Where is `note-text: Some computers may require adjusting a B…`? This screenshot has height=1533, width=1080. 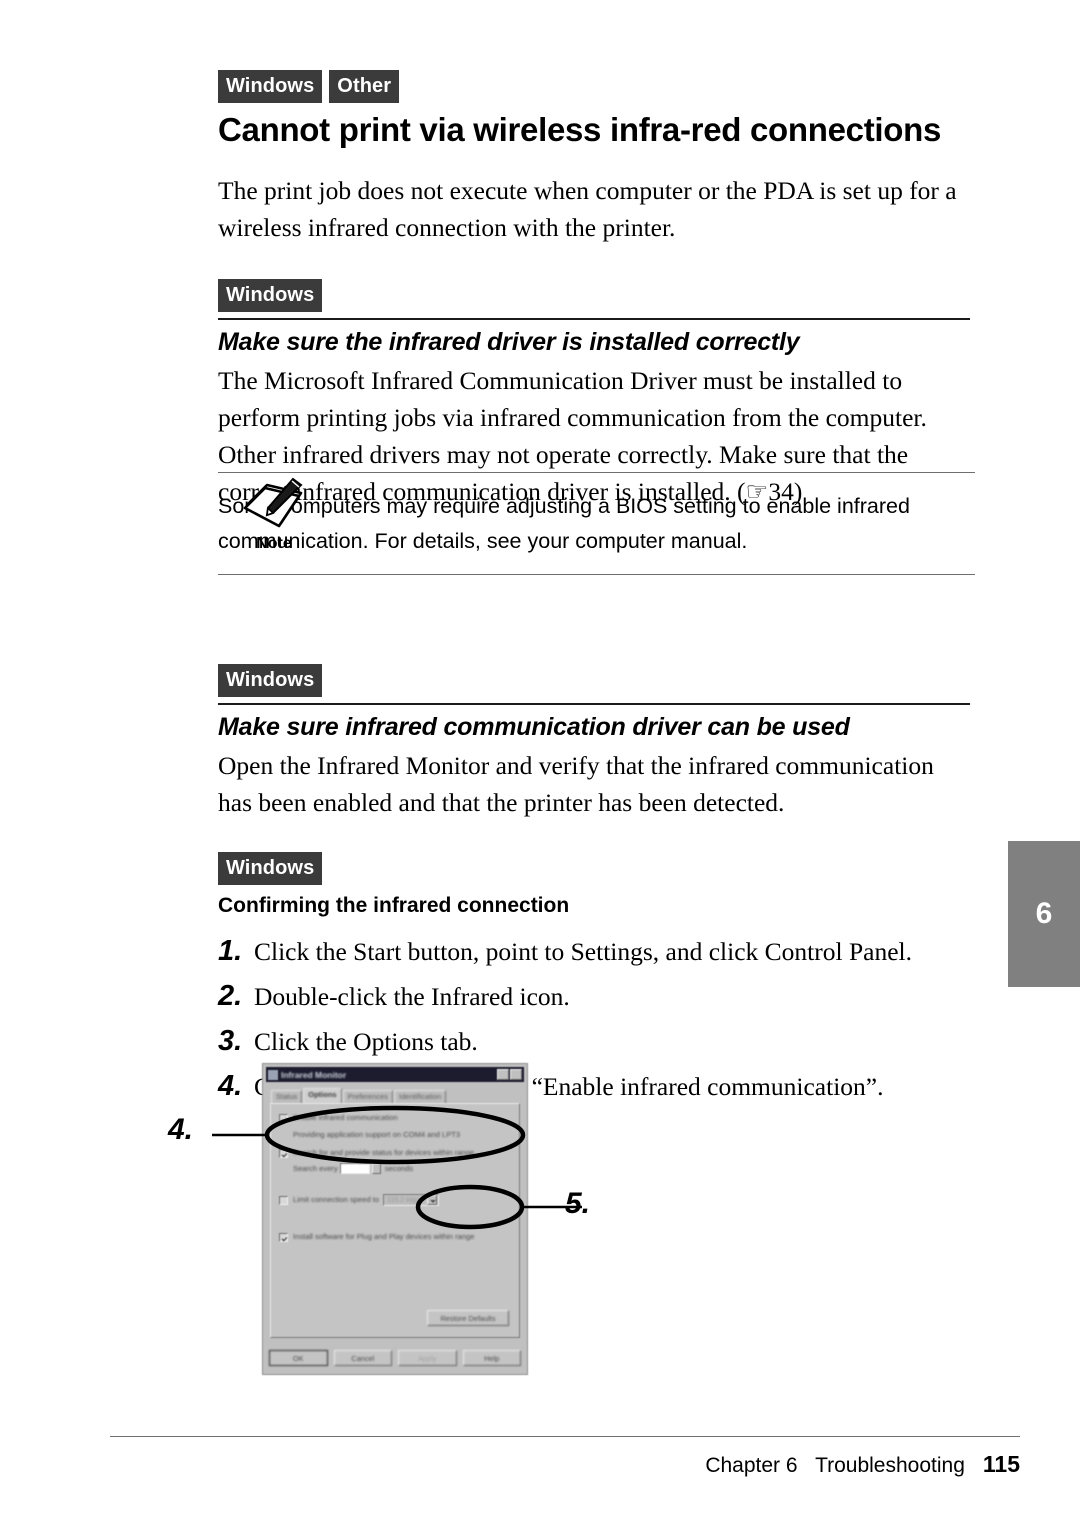
note-text: Some computers may require adjusting a B… is located at coordinates (564, 524).